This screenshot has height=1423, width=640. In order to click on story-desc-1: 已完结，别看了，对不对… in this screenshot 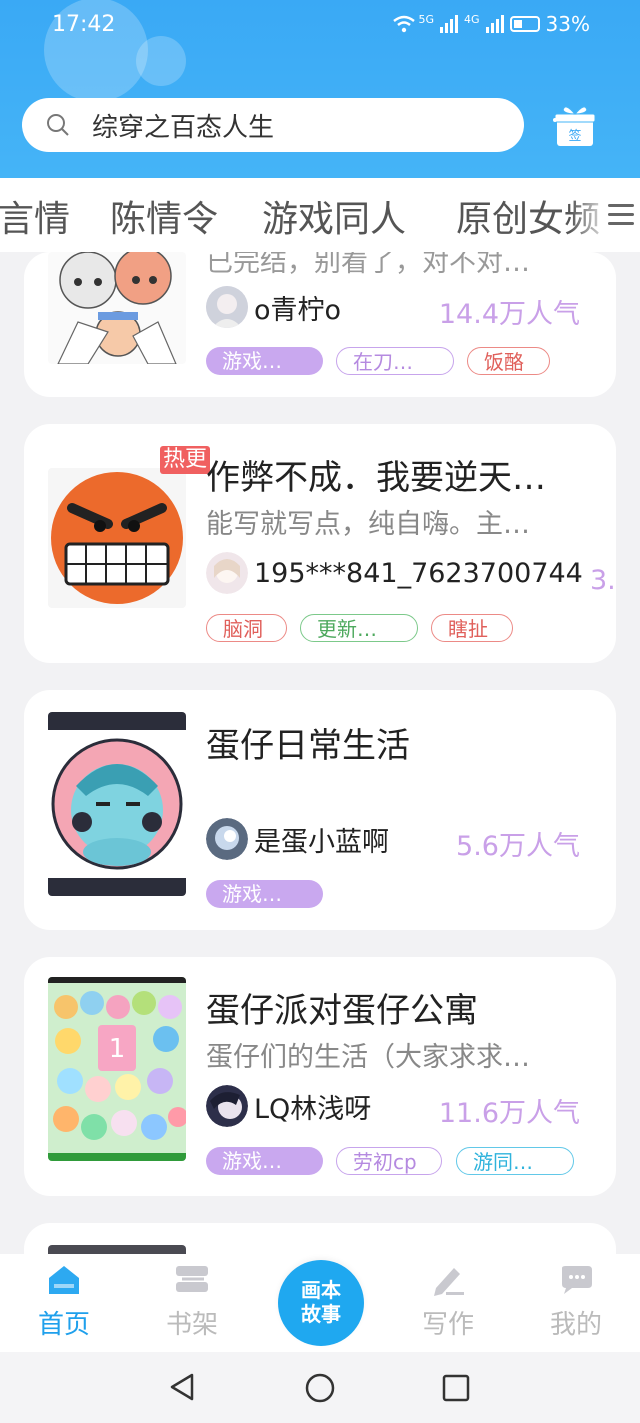, I will do `click(368, 265)`.